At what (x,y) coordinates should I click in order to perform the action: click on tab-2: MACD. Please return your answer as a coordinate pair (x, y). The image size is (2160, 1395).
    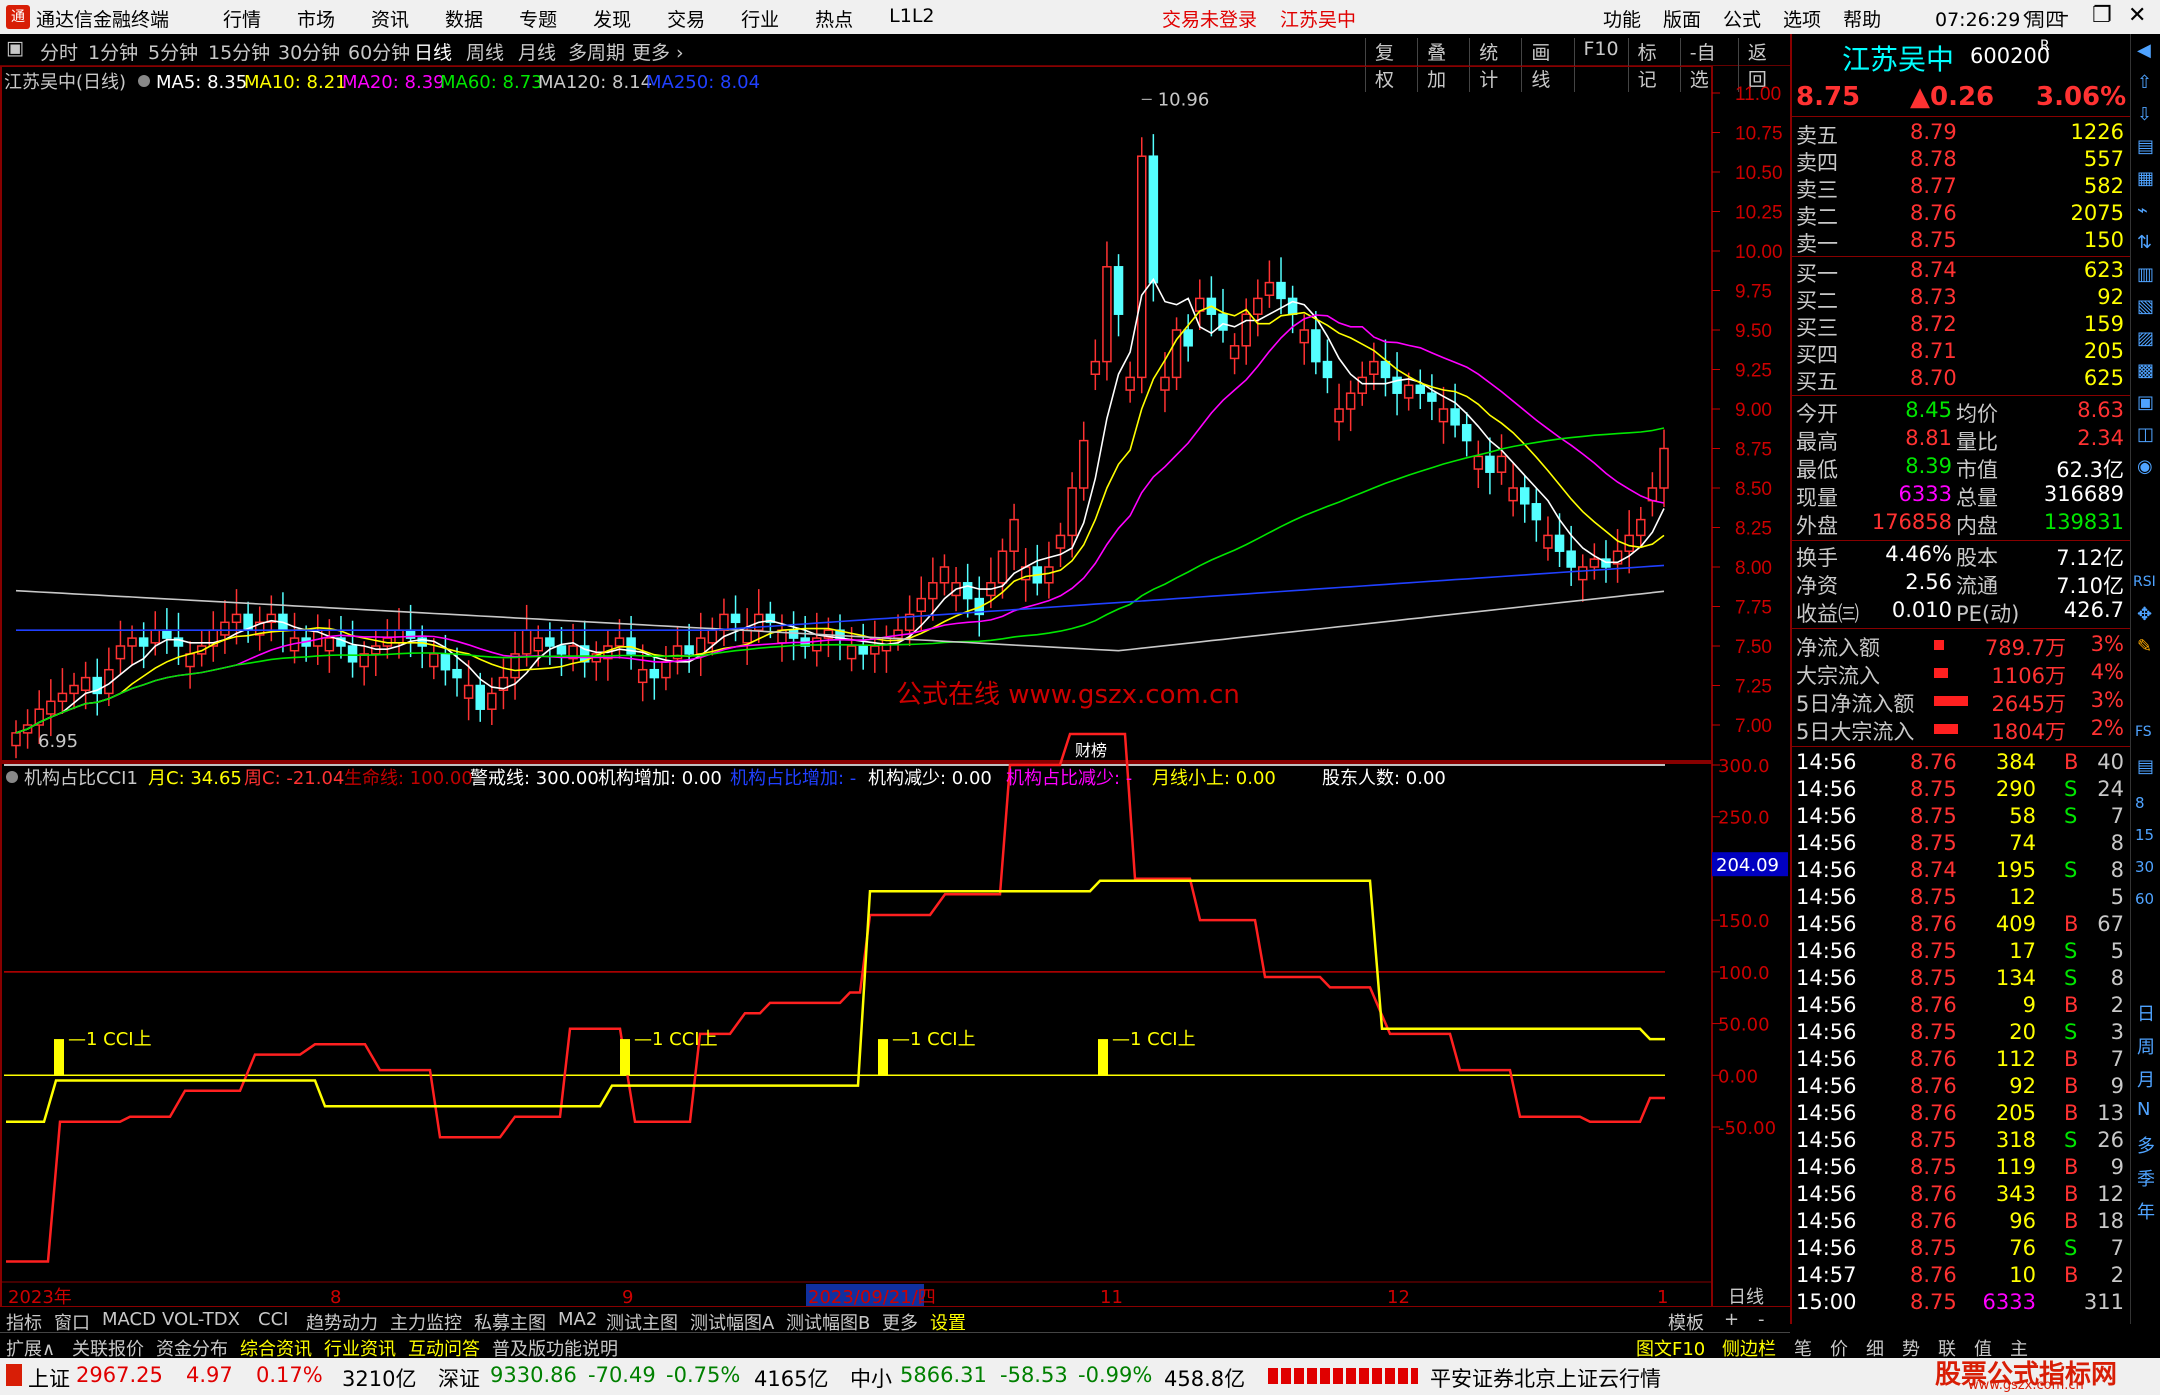
    Looking at the image, I should click on (129, 1319).